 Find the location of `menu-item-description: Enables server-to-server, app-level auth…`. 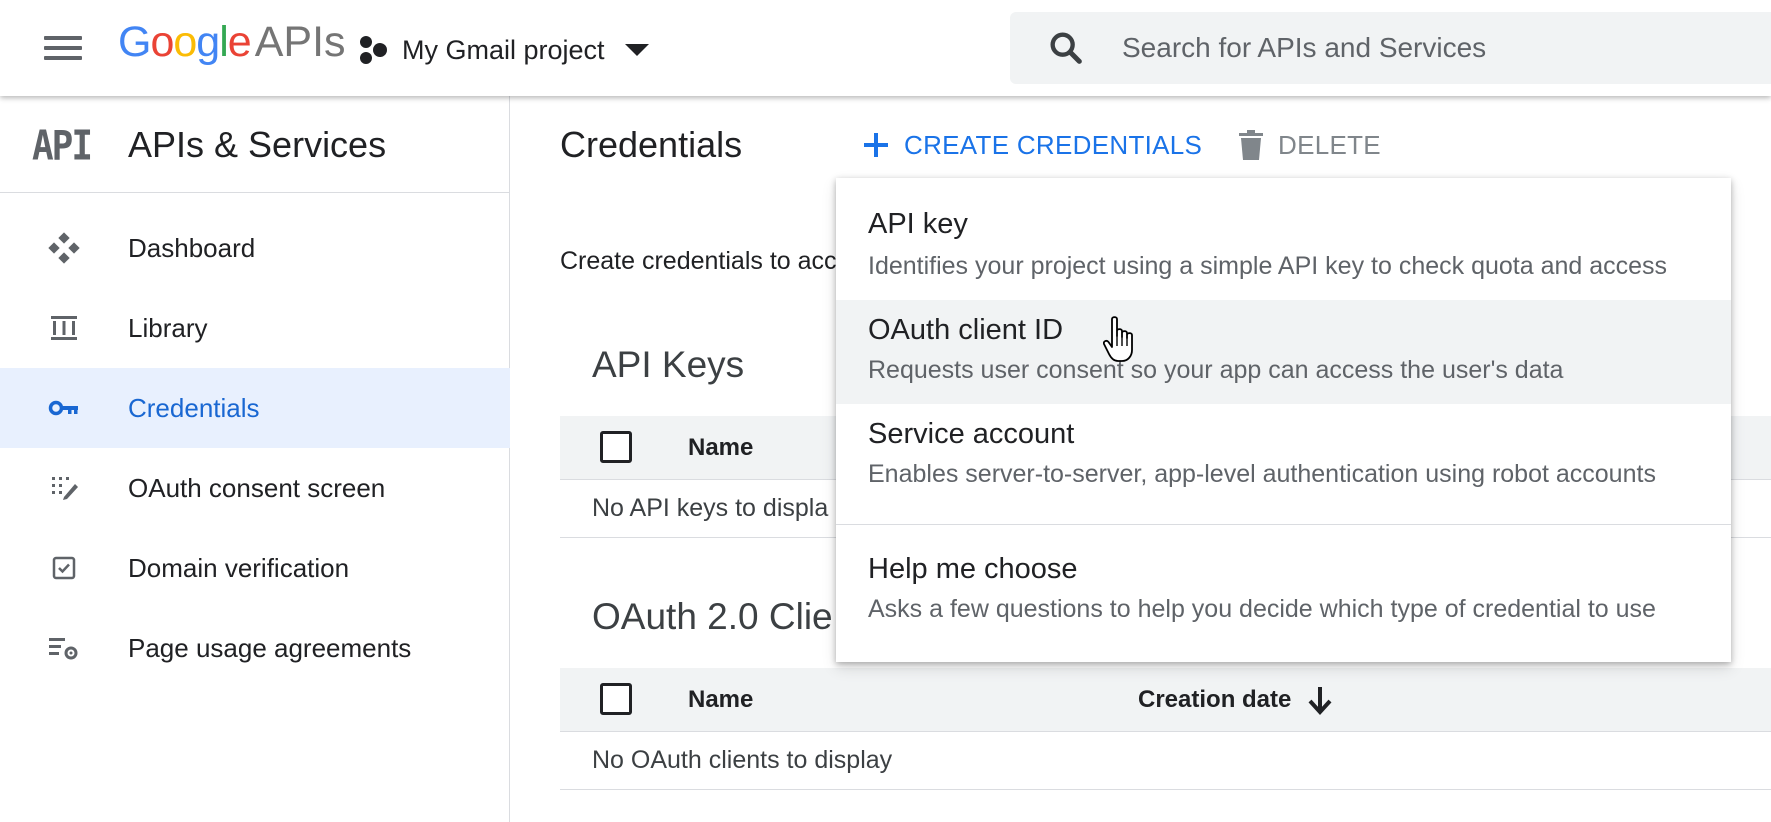

menu-item-description: Enables server-to-server, app-level auth… is located at coordinates (1262, 474).